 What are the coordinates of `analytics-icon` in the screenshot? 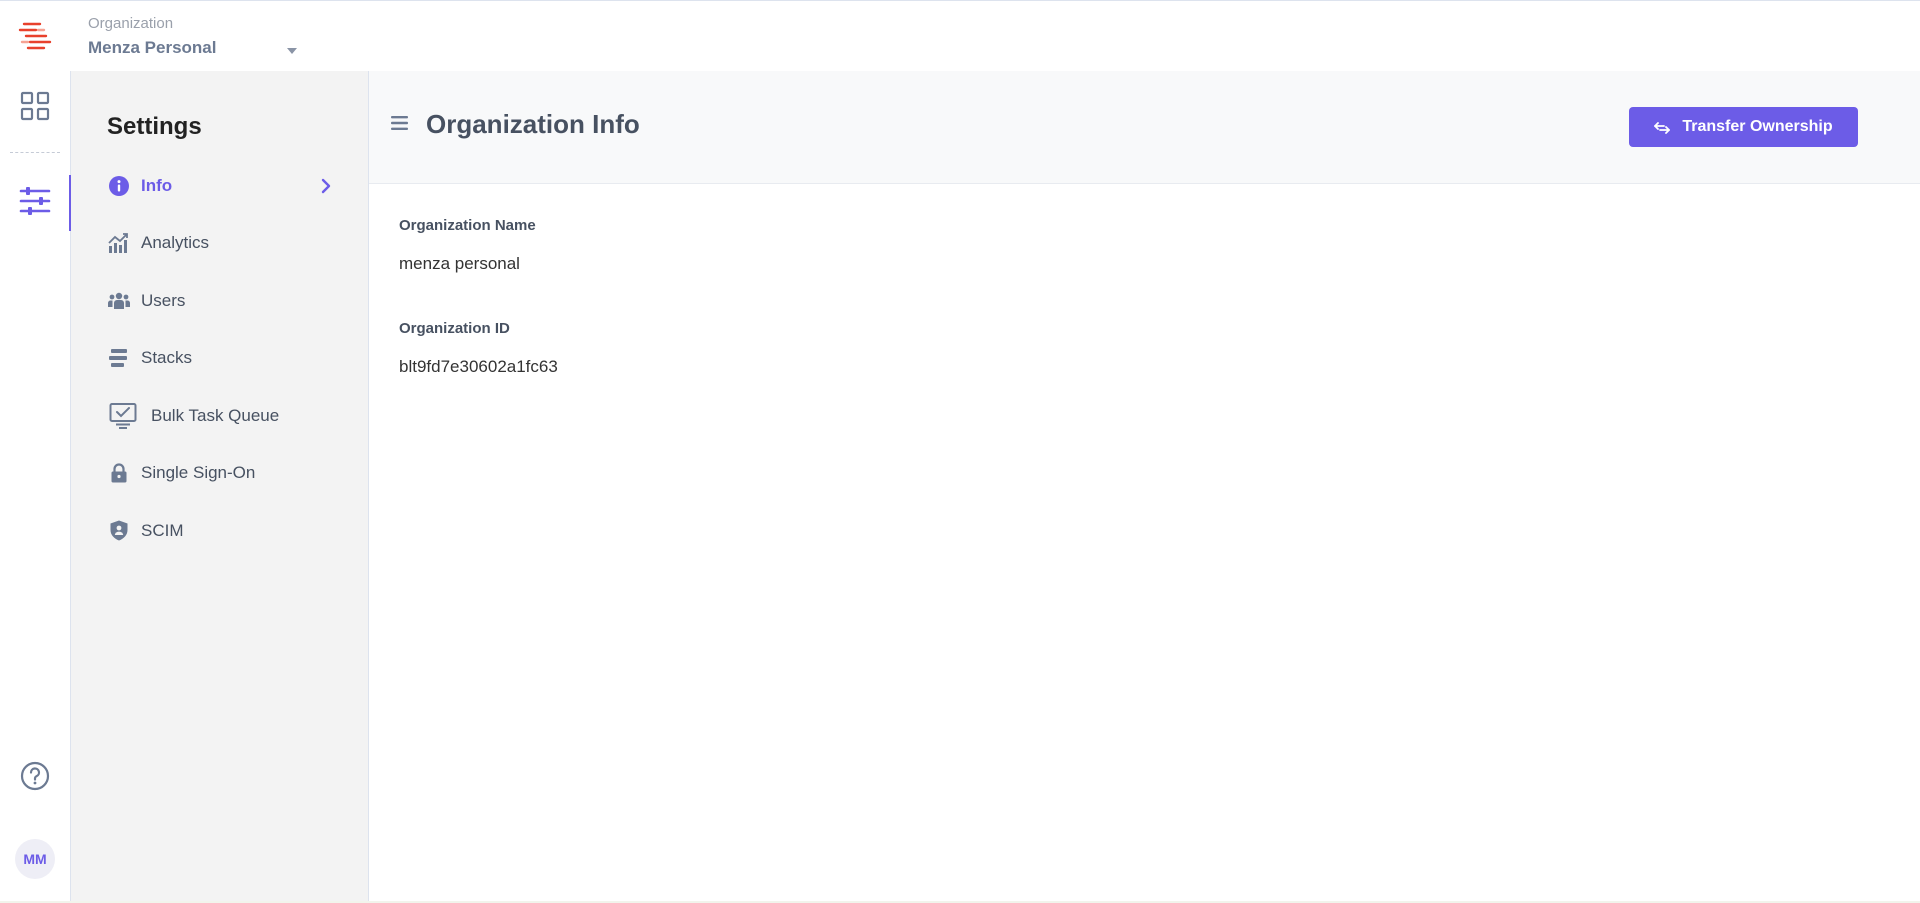 It's located at (119, 243).